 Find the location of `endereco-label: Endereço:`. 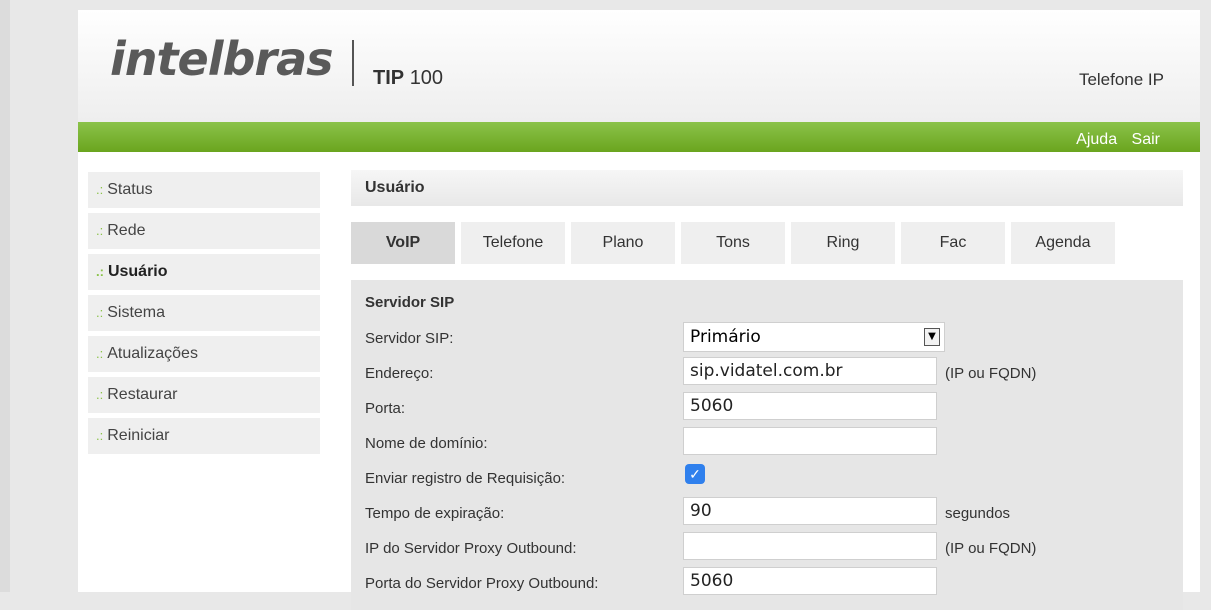

endereco-label: Endereço: is located at coordinates (399, 373).